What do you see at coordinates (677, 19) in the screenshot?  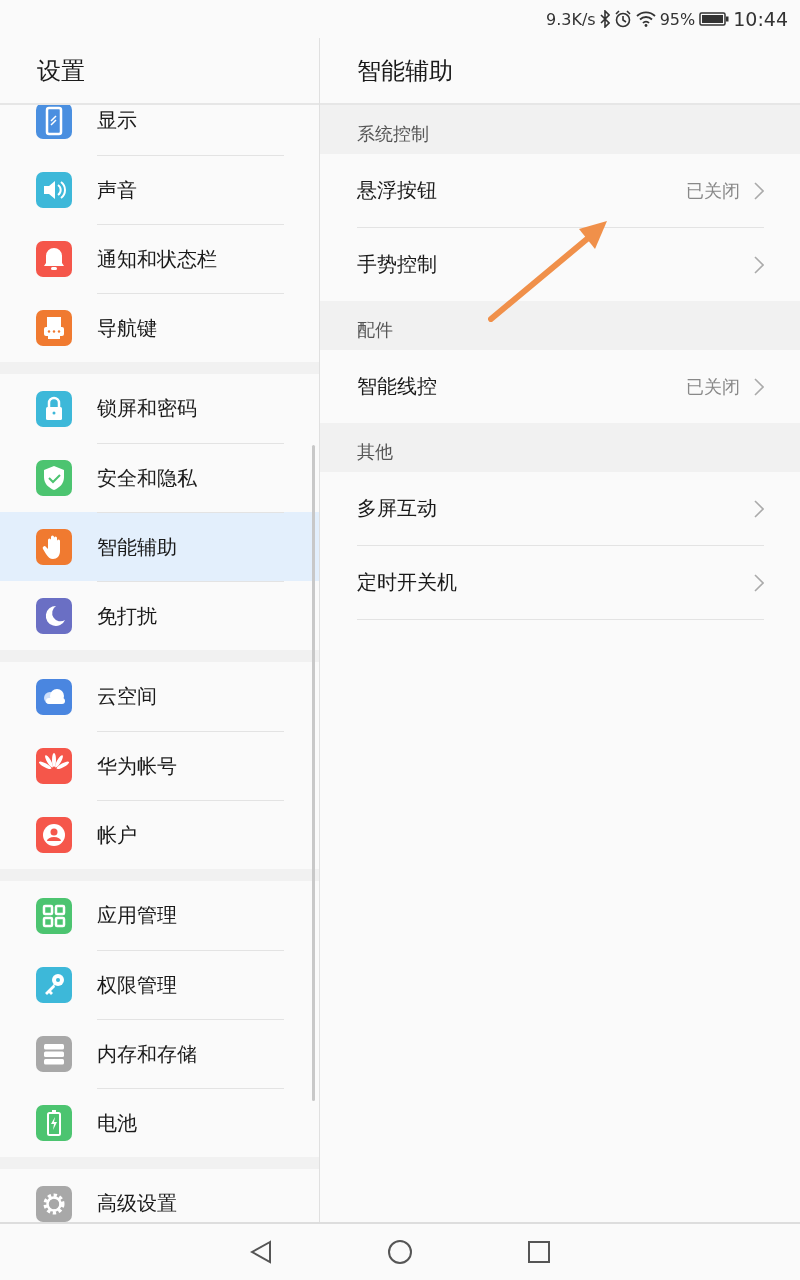 I see `battery-percent: 95%` at bounding box center [677, 19].